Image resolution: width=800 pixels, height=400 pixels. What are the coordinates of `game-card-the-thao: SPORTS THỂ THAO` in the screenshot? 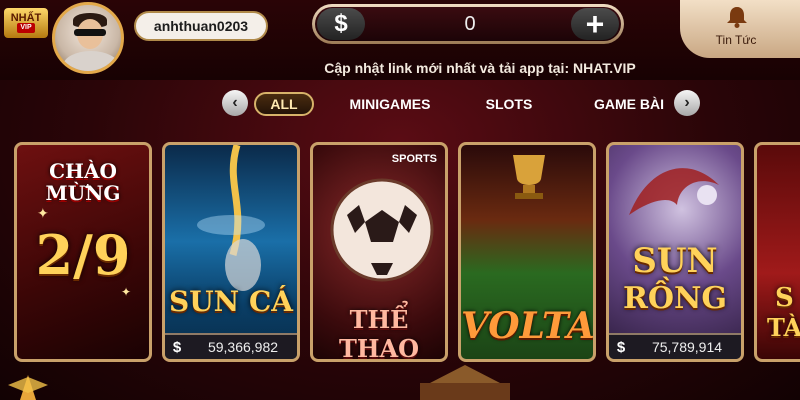 It's located at (379, 252).